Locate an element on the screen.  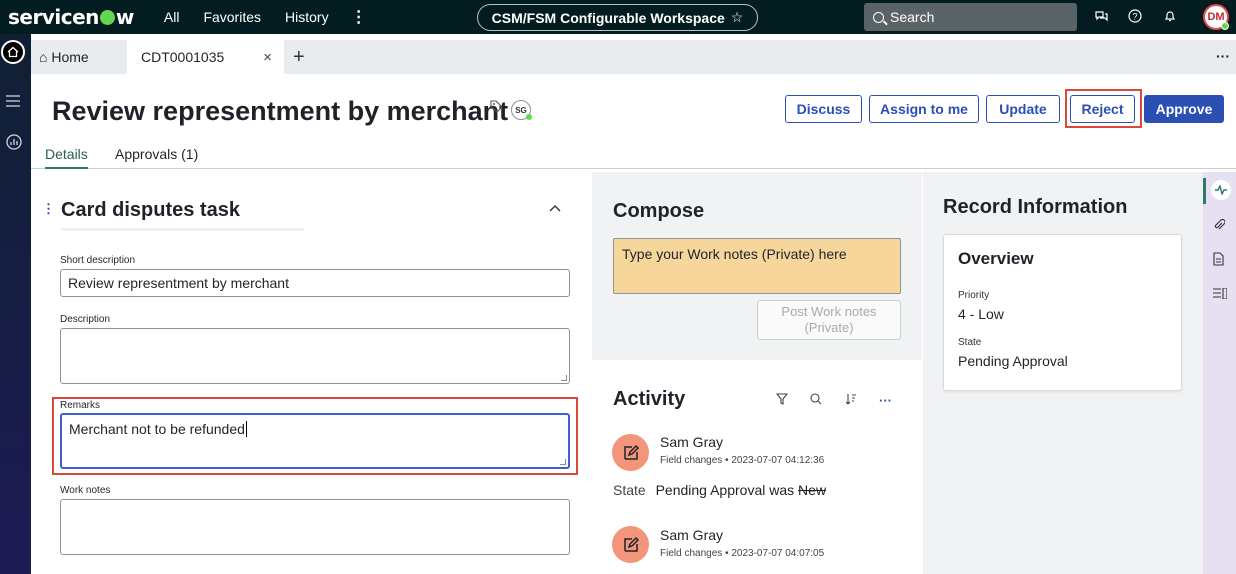
search-placeholder: Search is located at coordinates (912, 17).